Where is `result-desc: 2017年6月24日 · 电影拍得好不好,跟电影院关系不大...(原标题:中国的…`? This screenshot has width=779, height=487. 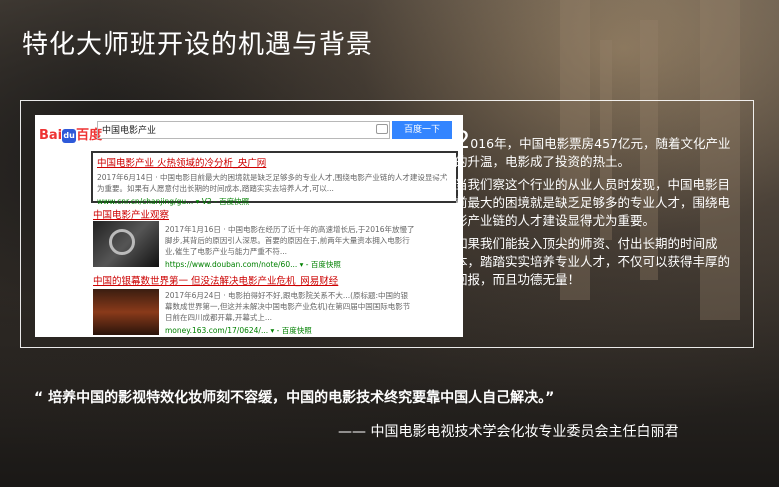
result-desc: 2017年6月24日 · 电影拍得好不好,跟电影院关系不大...(原标题:中国的… is located at coordinates (288, 306).